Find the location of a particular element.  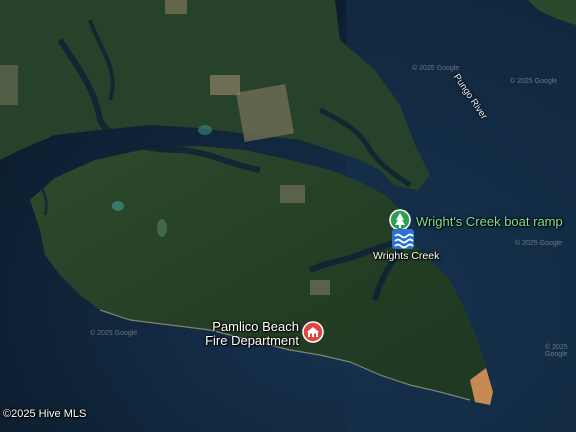

fire-label-line2: Fire Department is located at coordinates (252, 340).